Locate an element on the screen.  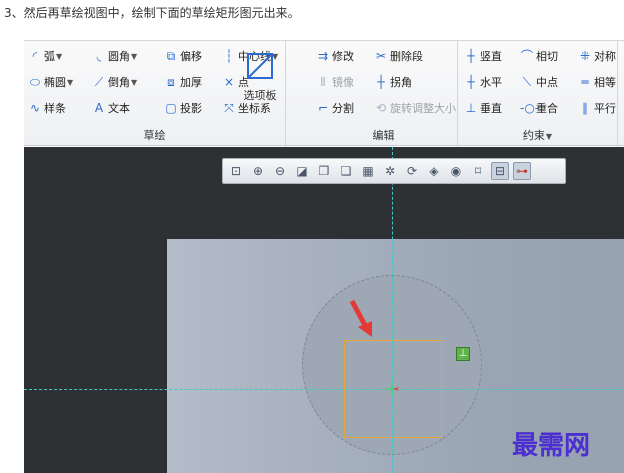
fillet-button: ◟ 圆角 ▼ is located at coordinates (125, 56).